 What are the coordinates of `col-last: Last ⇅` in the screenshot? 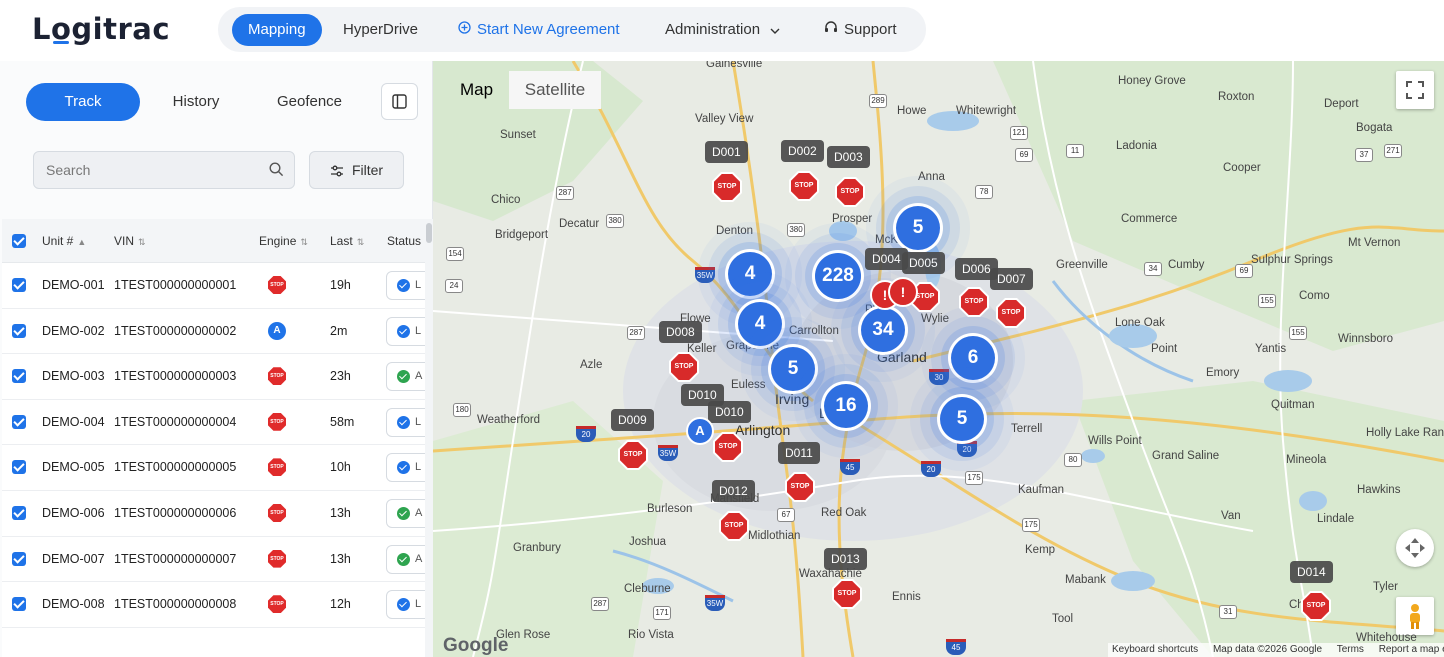 It's located at (347, 241).